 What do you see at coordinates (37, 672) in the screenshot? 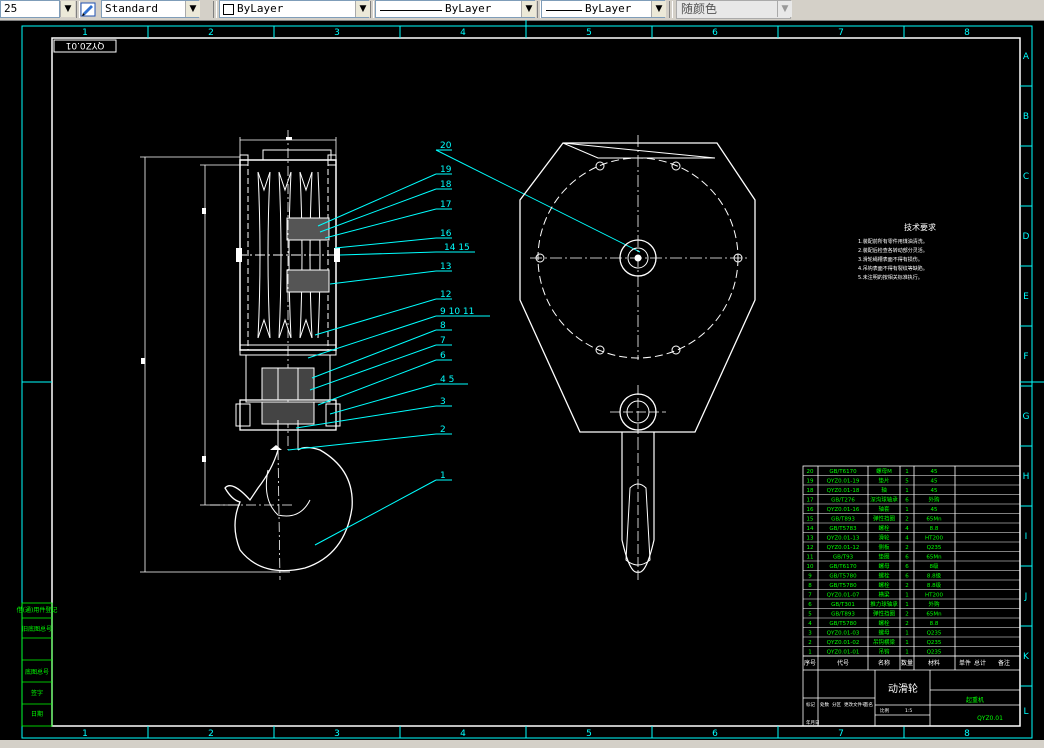
I see `stamp-label: 底图总号` at bounding box center [37, 672].